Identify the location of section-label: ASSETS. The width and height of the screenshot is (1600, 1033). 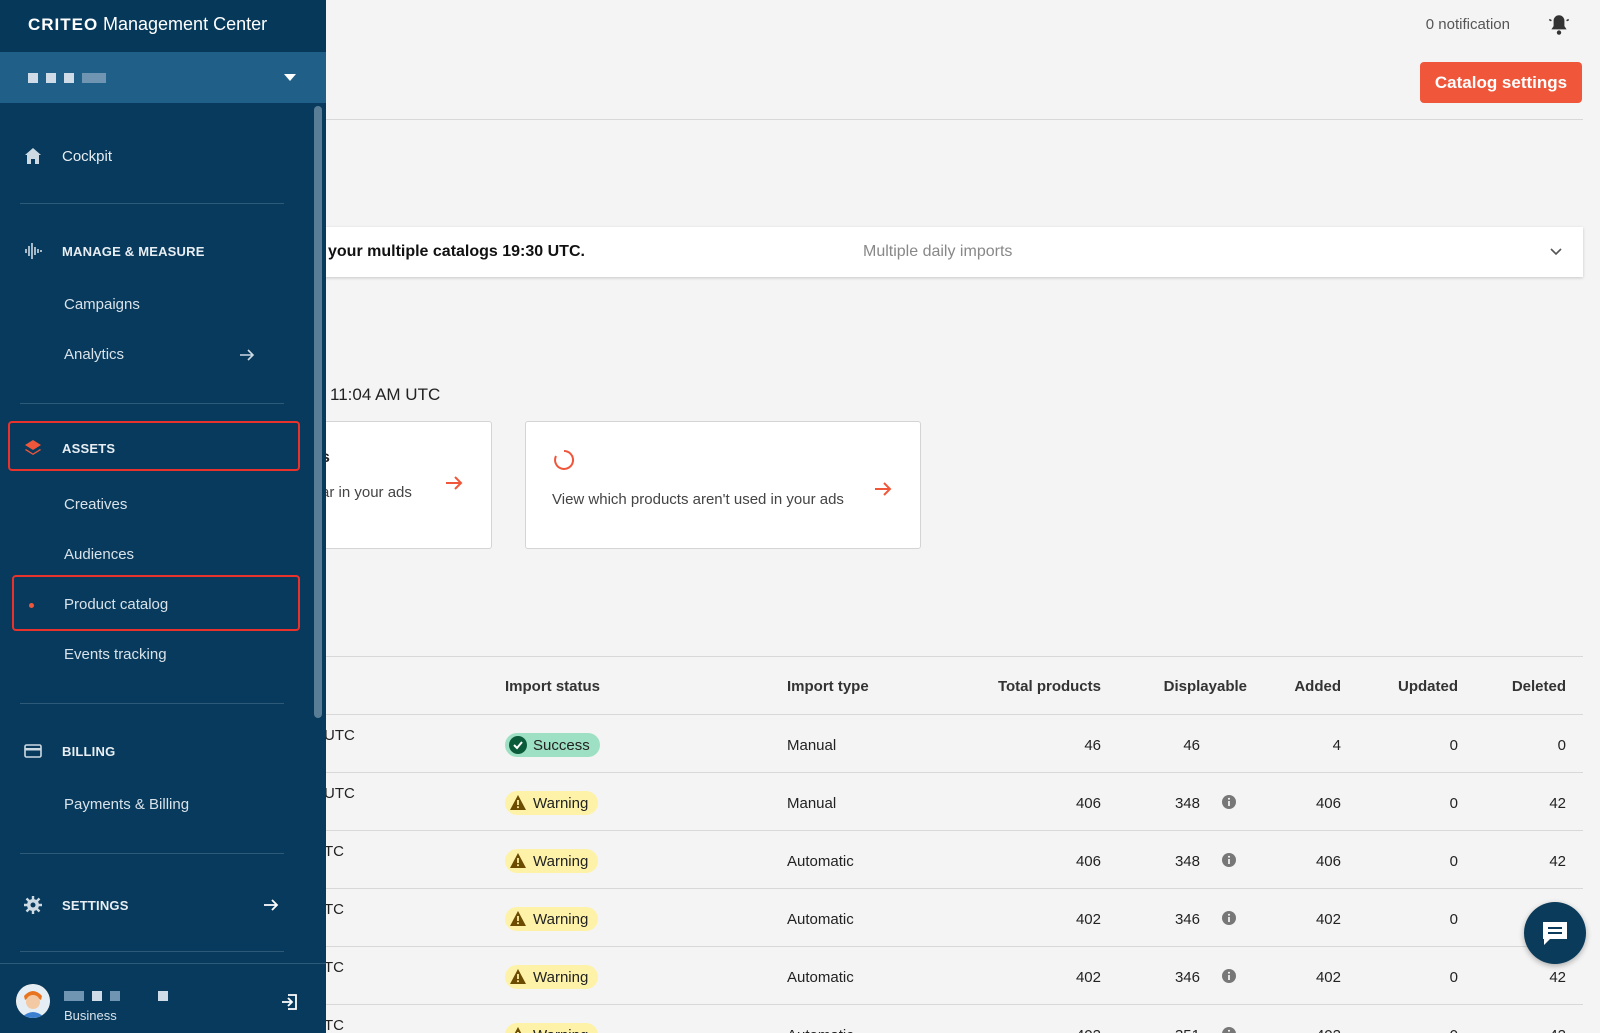
(89, 448).